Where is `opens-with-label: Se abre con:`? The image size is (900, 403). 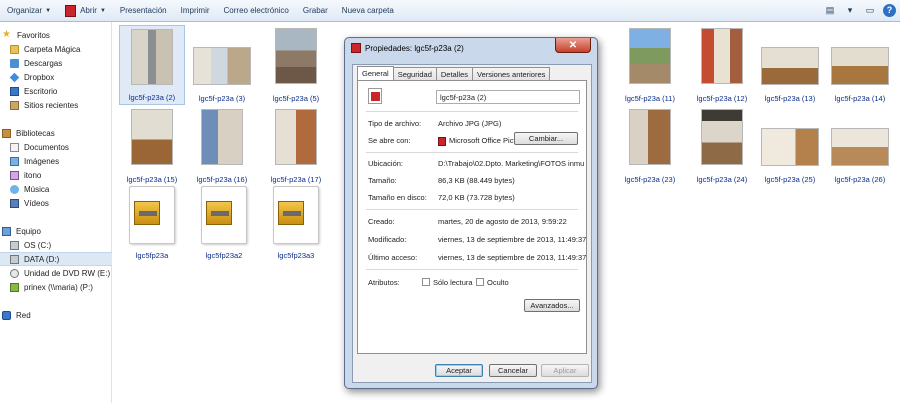 opens-with-label: Se abre con: is located at coordinates (389, 140).